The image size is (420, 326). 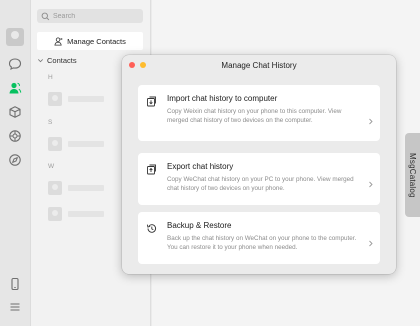 What do you see at coordinates (62, 60) in the screenshot?
I see `contacts-section-label: Contacts` at bounding box center [62, 60].